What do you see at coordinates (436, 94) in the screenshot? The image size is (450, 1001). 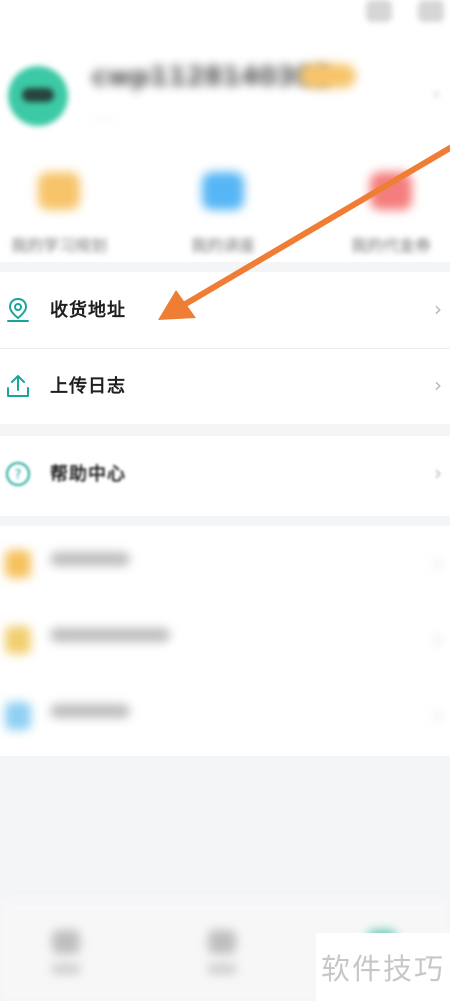 I see `profile-chevron-icon: ›` at bounding box center [436, 94].